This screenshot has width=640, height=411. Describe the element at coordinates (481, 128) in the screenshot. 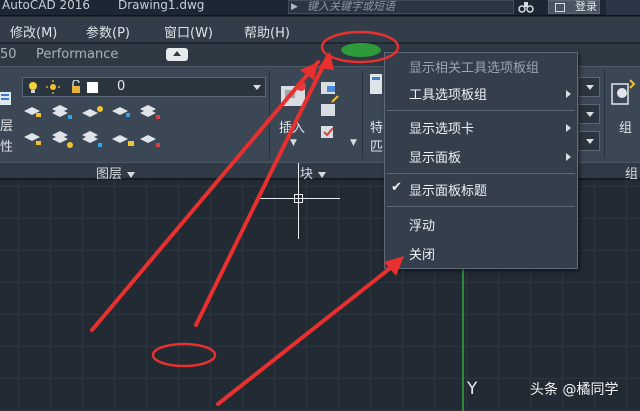

I see `menu-item-show-tabs: 显示选项卡` at that location.